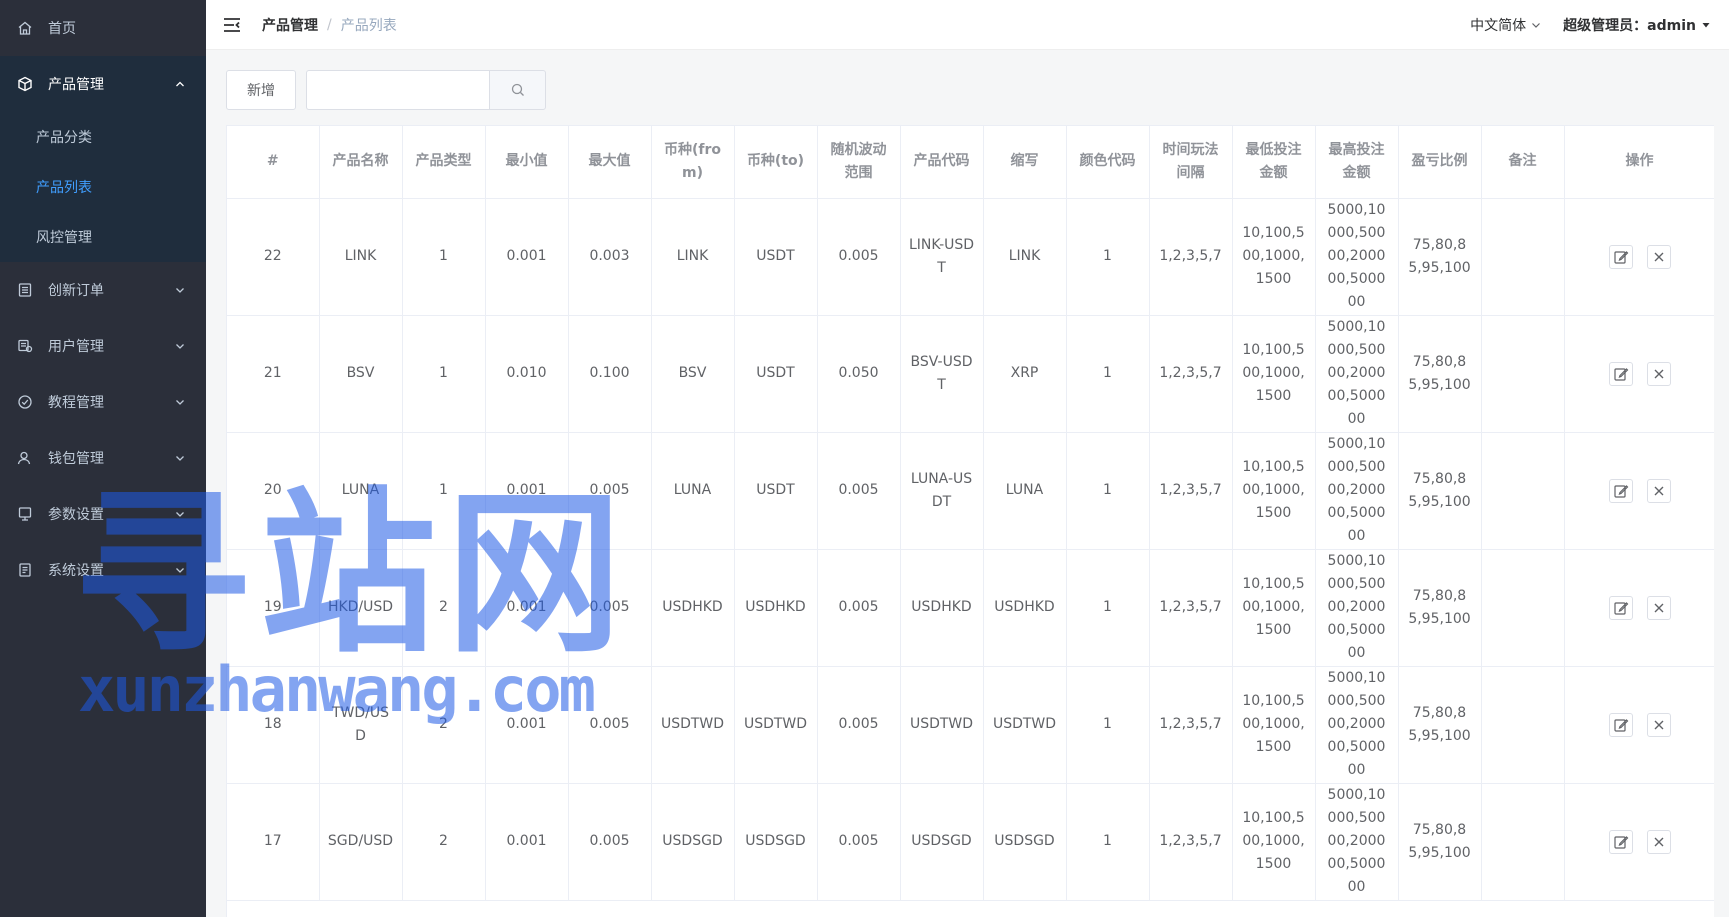 The height and width of the screenshot is (917, 1729). I want to click on top-navbar: 产品管理 / 产品列表 中文简体 超级管理员：admin, so click(967, 25).